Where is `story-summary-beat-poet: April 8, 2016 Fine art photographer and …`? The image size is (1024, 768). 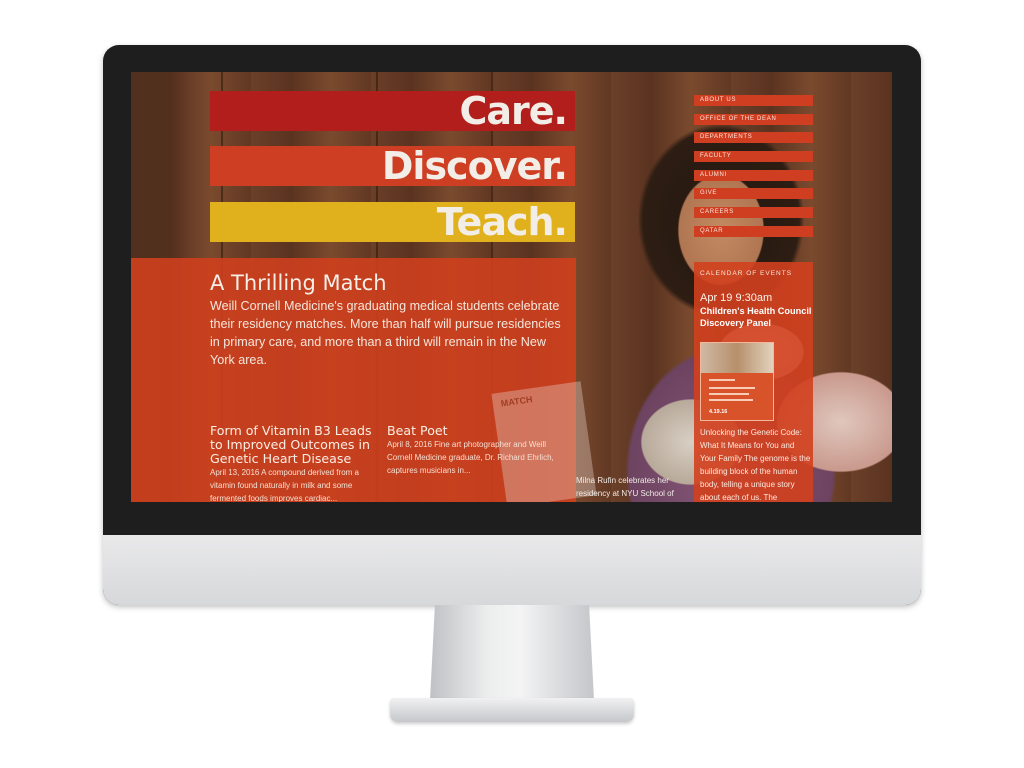 story-summary-beat-poet: April 8, 2016 Fine art photographer and … is located at coordinates (470, 457).